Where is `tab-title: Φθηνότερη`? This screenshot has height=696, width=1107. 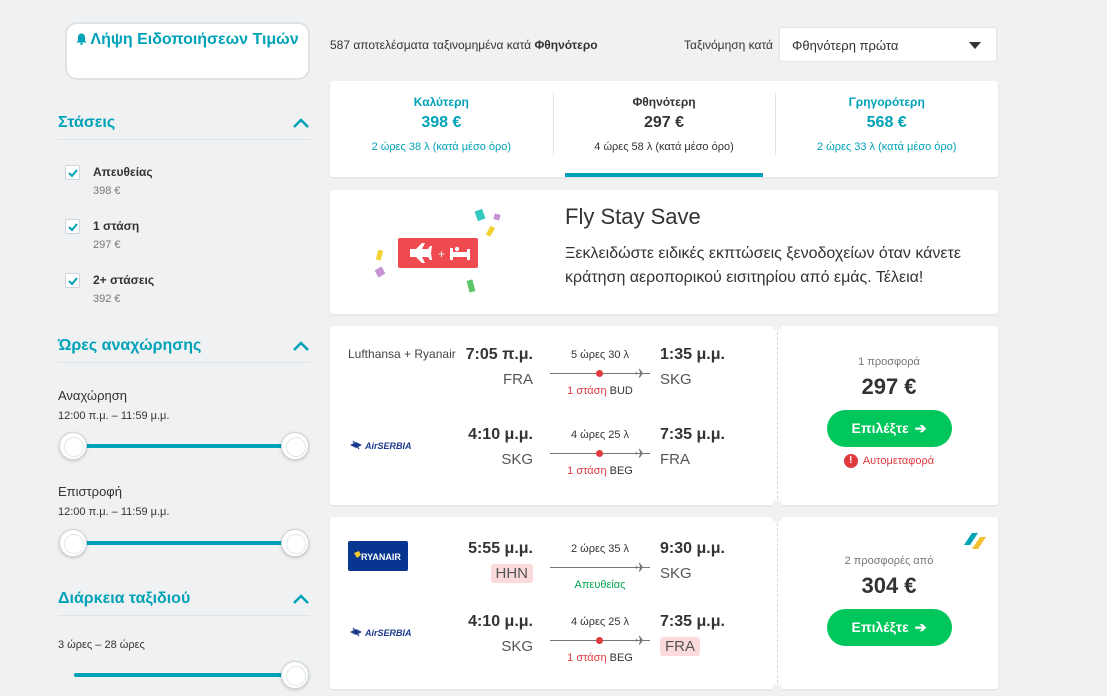
tab-title: Φθηνότερη is located at coordinates (664, 102).